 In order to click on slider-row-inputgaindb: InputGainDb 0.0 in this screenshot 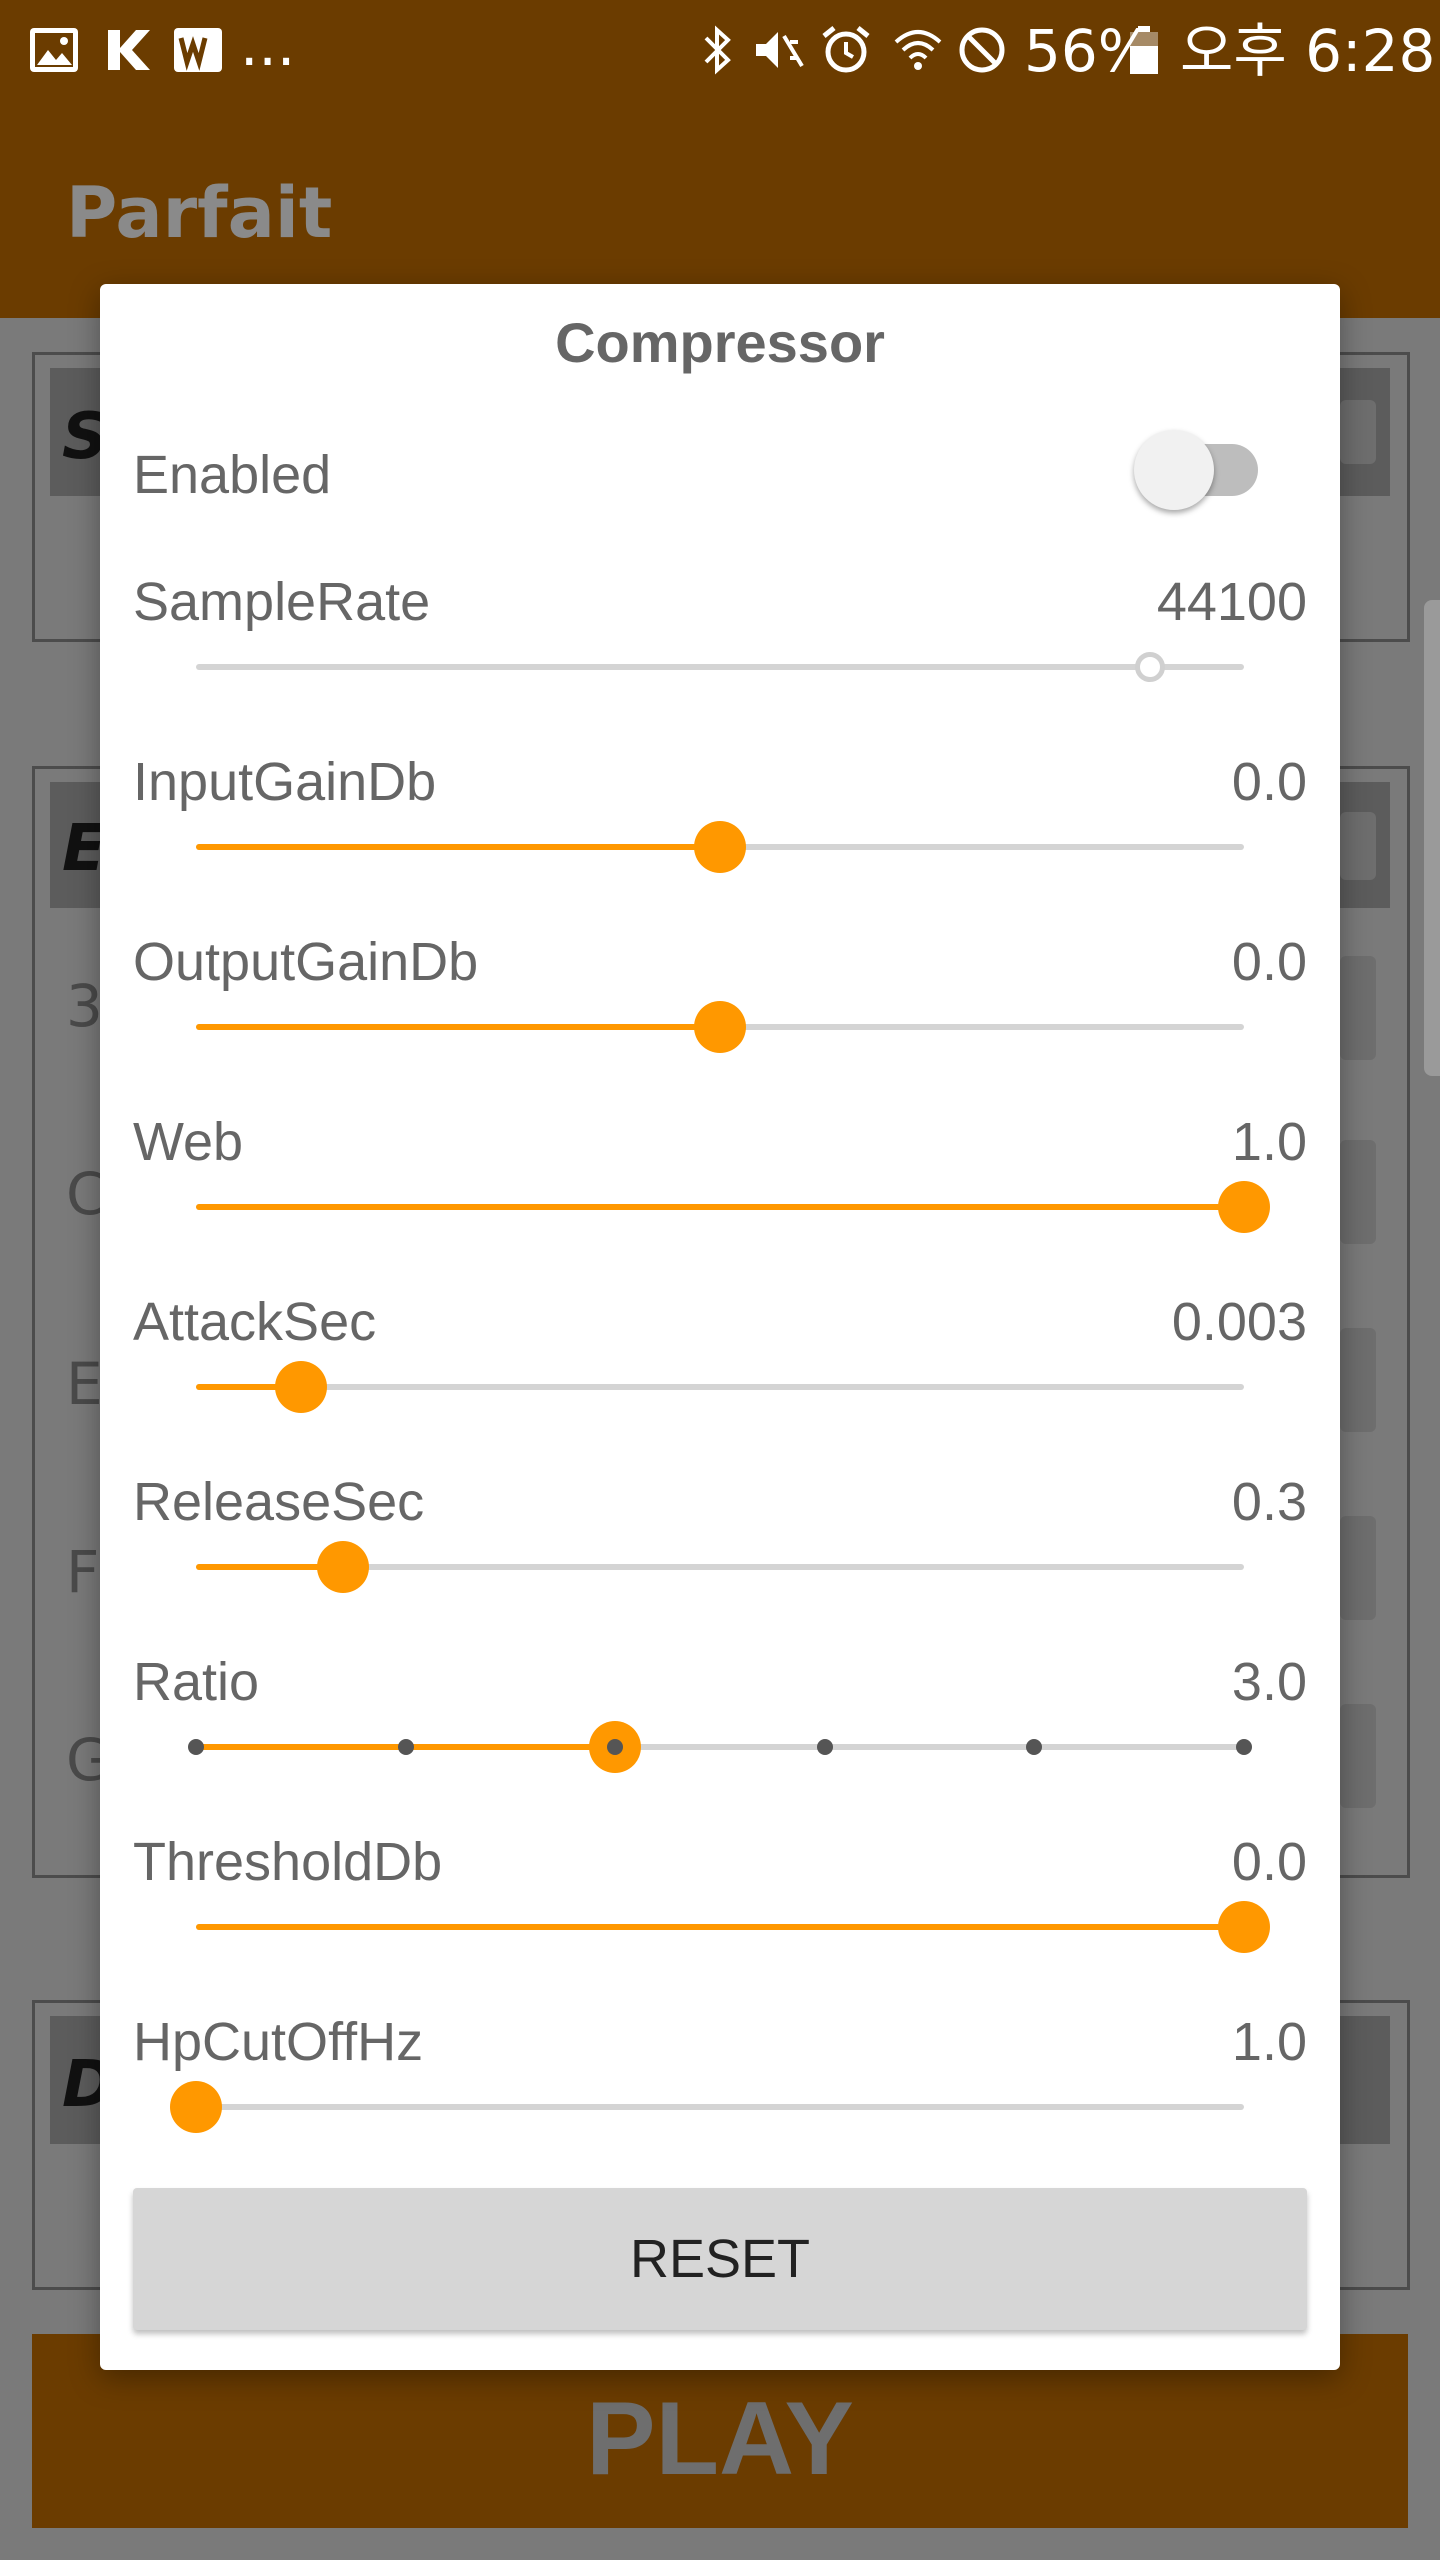, I will do `click(720, 840)`.